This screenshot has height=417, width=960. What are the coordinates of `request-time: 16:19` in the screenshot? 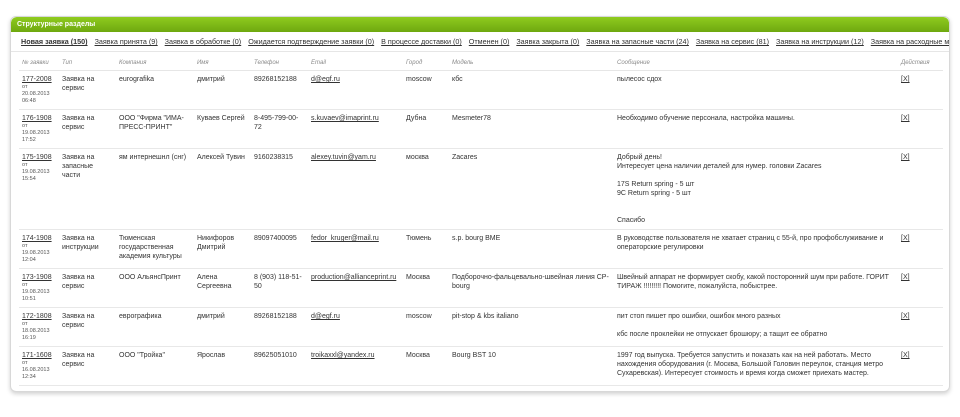 It's located at (29, 338).